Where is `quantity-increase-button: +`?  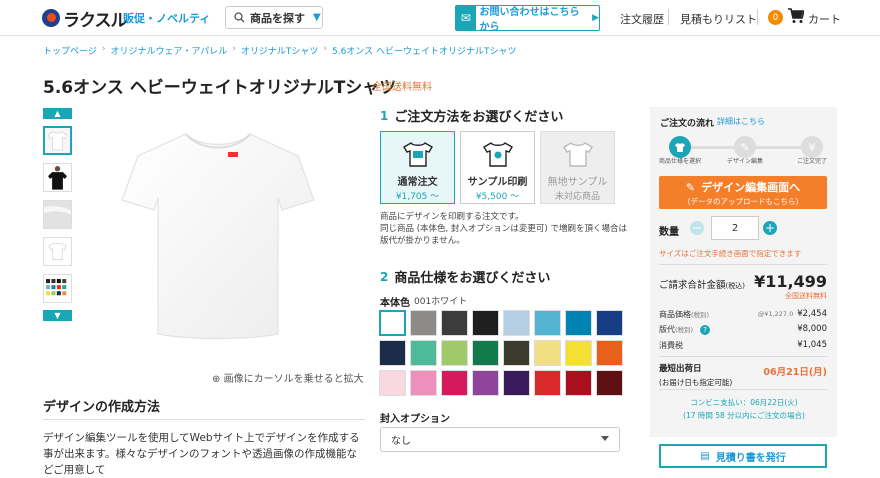
quantity-increase-button: + is located at coordinates (770, 228).